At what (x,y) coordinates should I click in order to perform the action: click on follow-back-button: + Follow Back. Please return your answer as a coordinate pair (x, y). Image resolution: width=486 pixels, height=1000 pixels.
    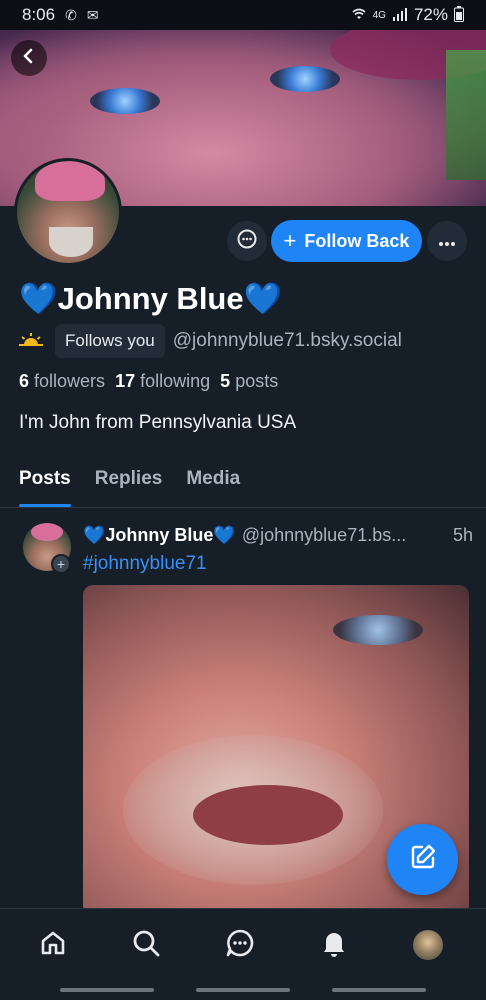
    Looking at the image, I should click on (346, 241).